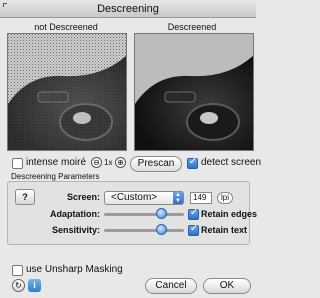 This screenshot has width=320, height=298. Describe the element at coordinates (17, 163) in the screenshot. I see `intense-moire-checkbox` at that location.